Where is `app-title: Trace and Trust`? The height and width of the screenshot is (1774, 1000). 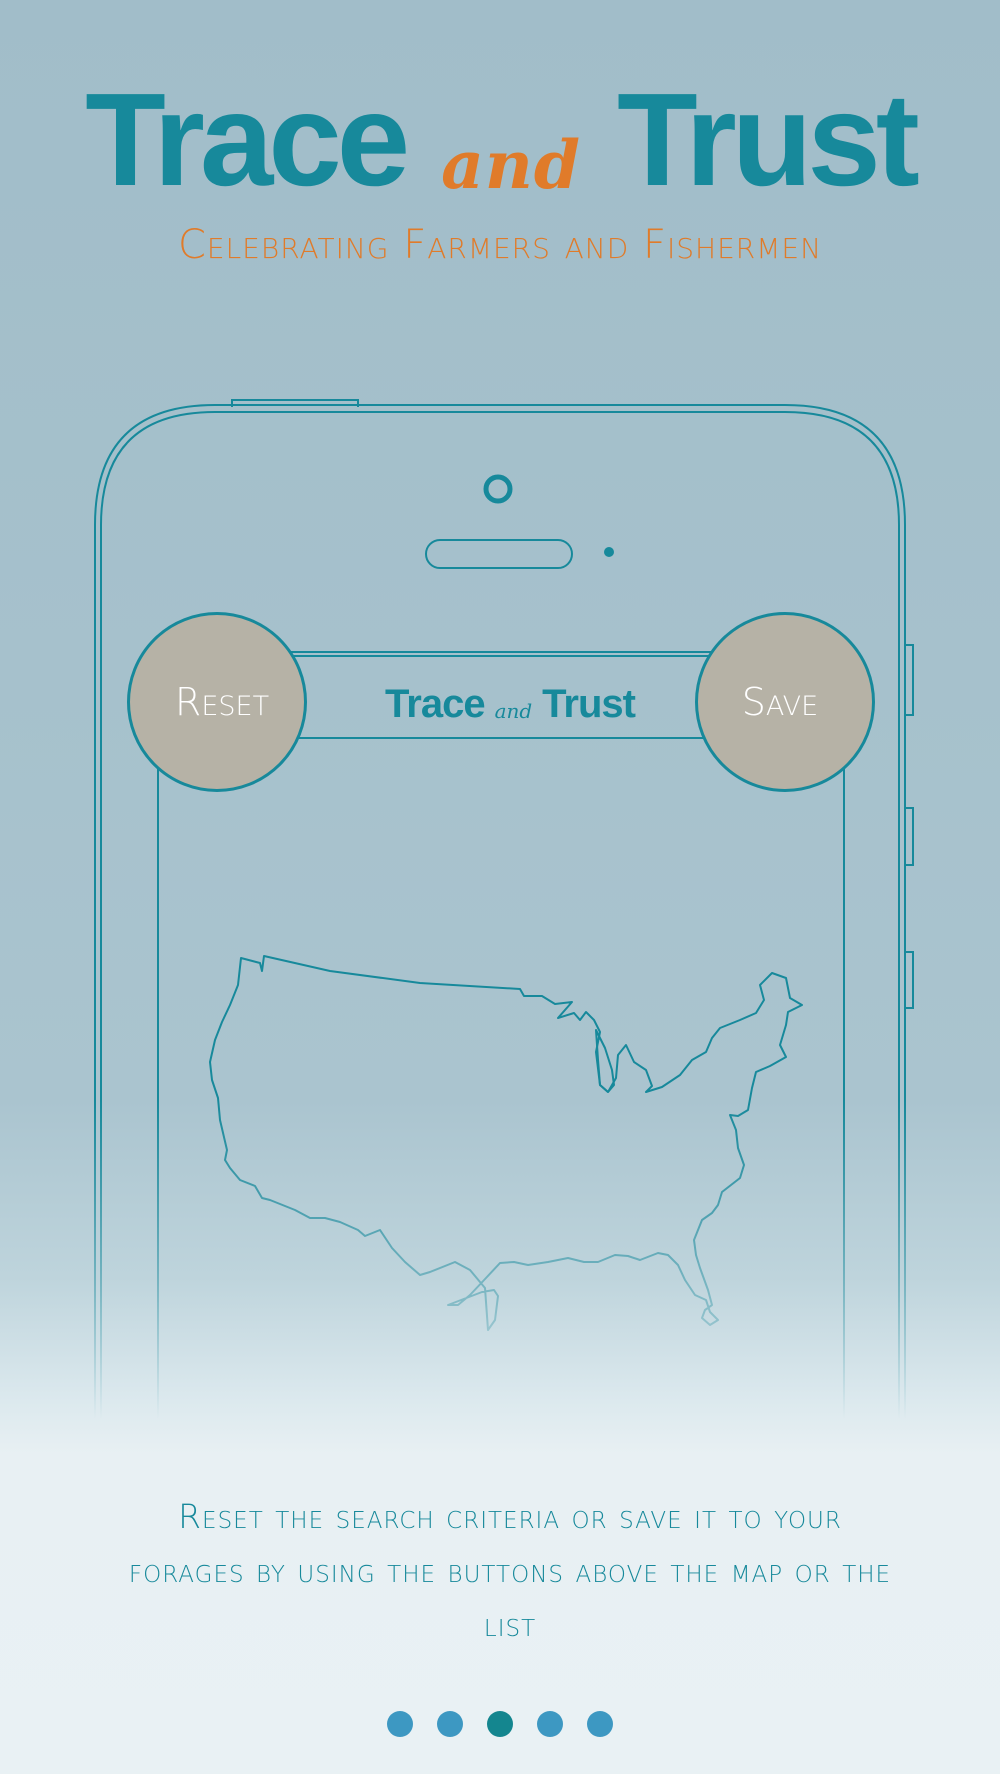 app-title: Trace and Trust is located at coordinates (500, 131).